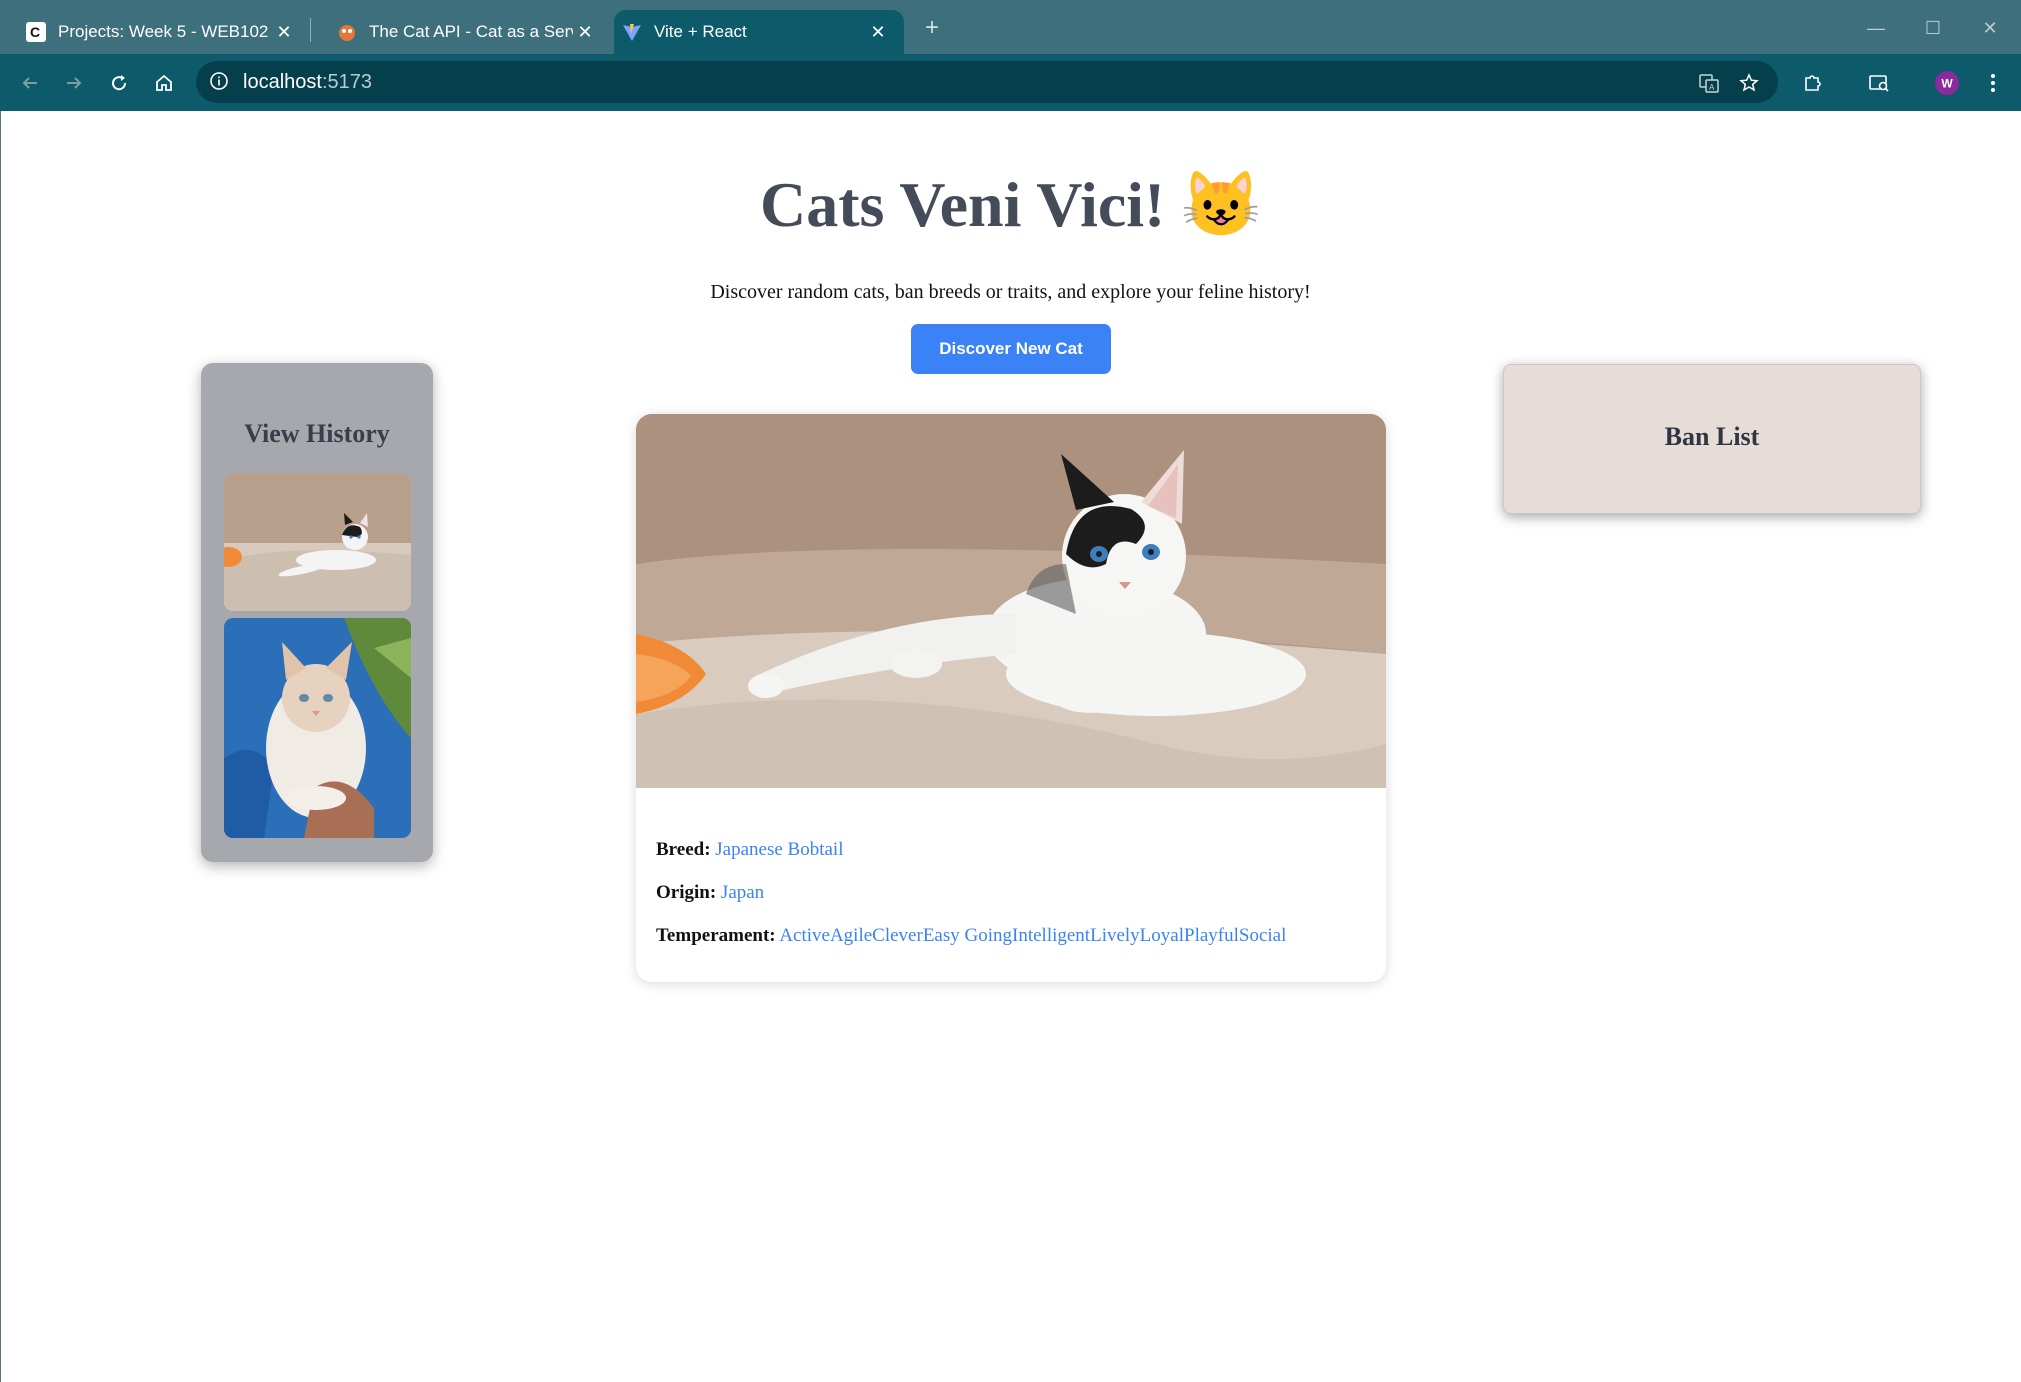 Image resolution: width=2021 pixels, height=1382 pixels. What do you see at coordinates (471, 31) in the screenshot?
I see `tab-title: The Cat API - Cat as a Service` at bounding box center [471, 31].